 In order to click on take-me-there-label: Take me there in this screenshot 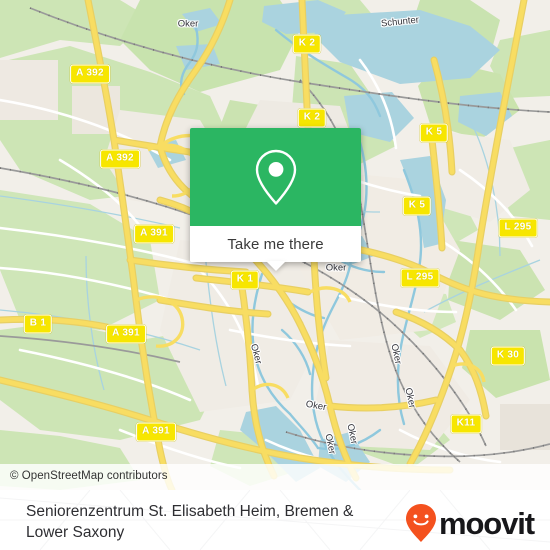, I will do `click(275, 244)`.